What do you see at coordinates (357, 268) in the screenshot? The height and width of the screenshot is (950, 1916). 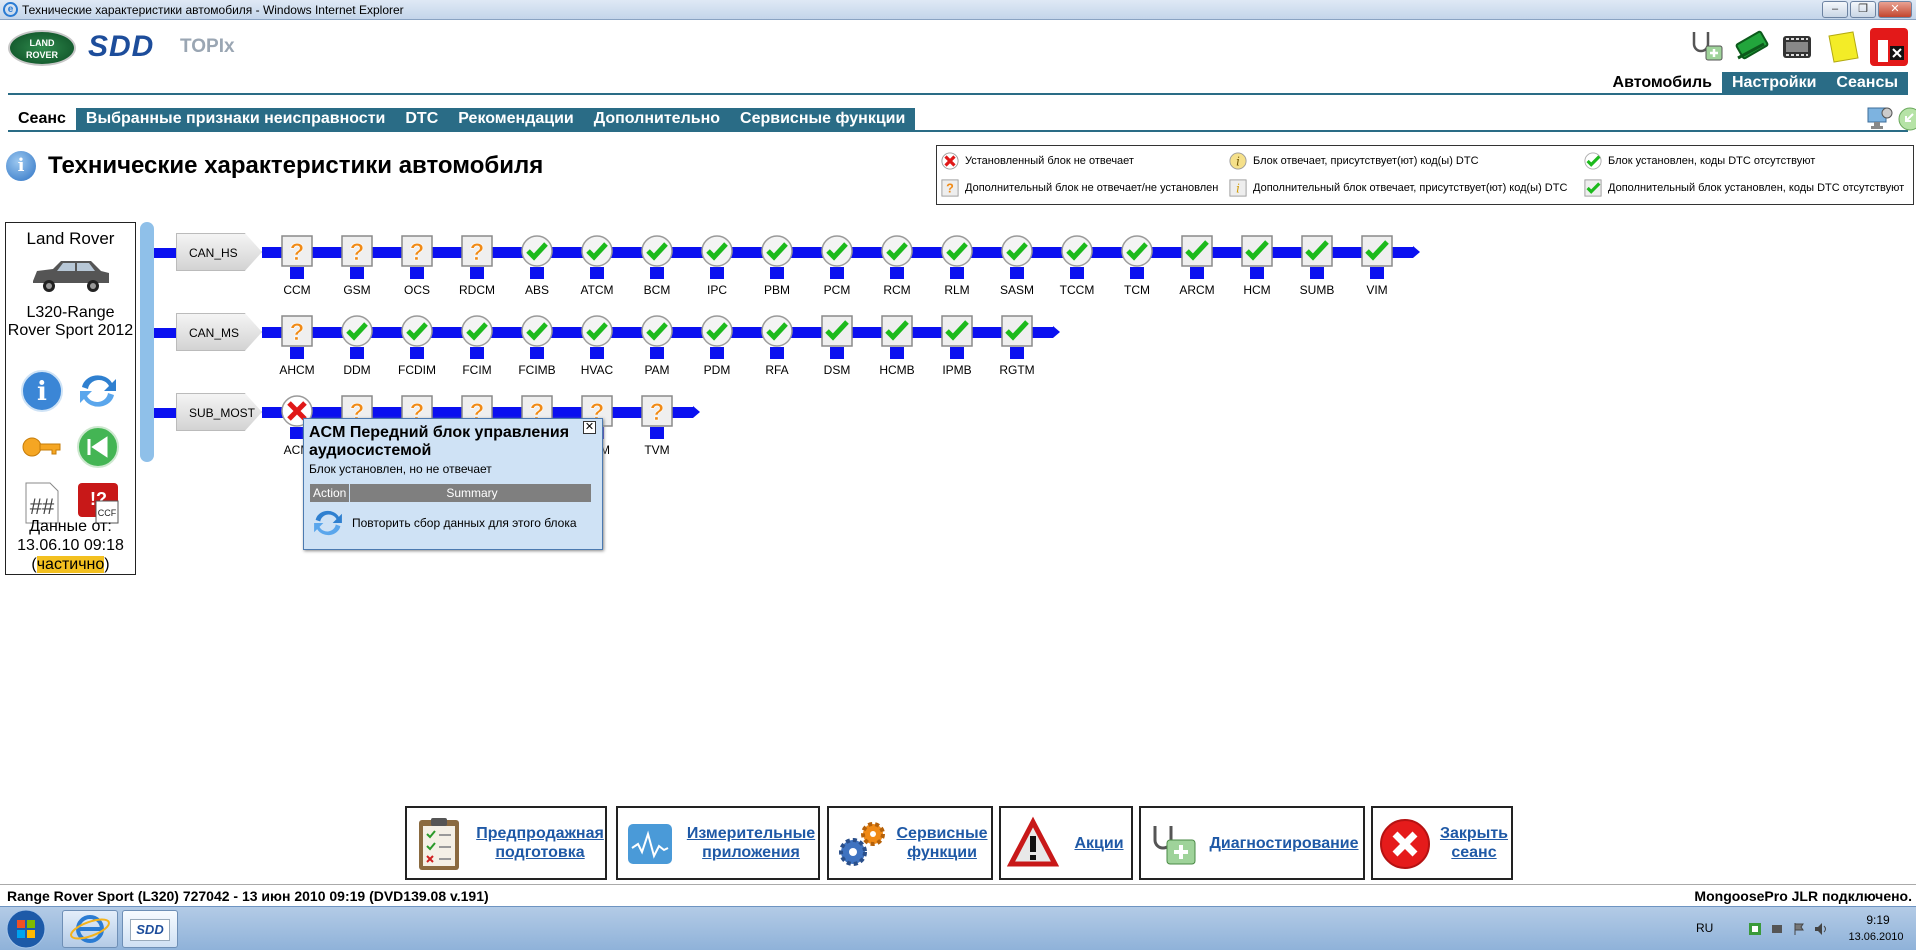 I see `module-gsm: ? GSM` at bounding box center [357, 268].